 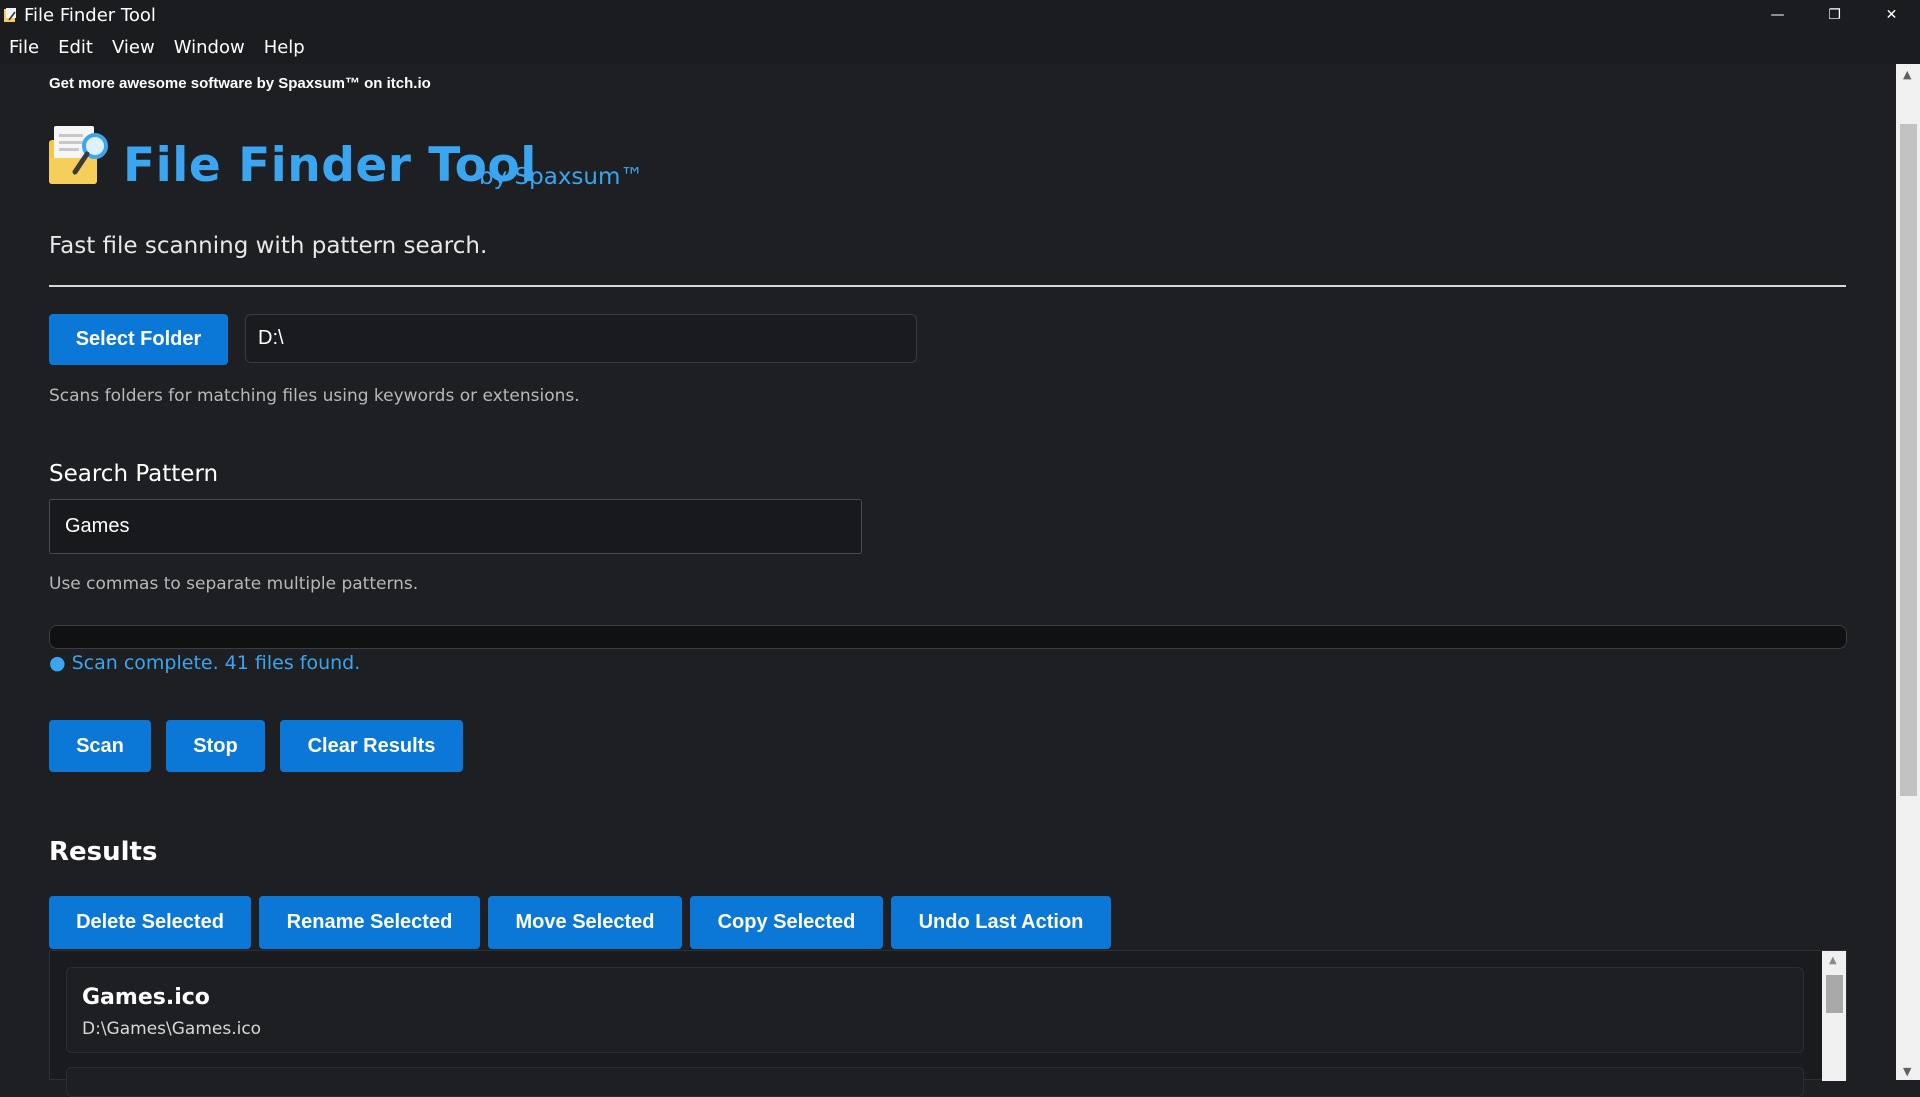 I want to click on close-button: ✕, so click(x=1891, y=15).